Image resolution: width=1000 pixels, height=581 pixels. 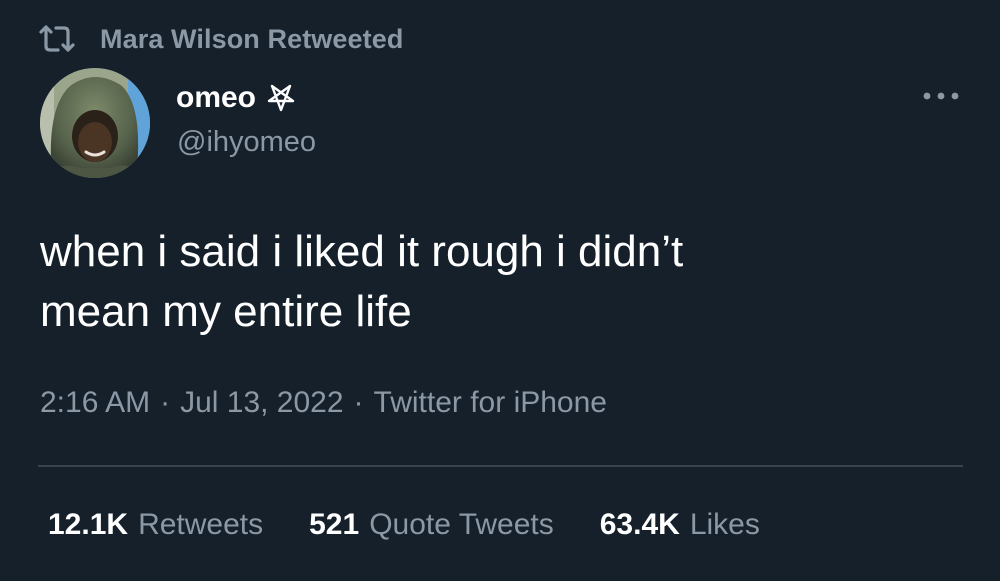 What do you see at coordinates (500, 466) in the screenshot?
I see `divider` at bounding box center [500, 466].